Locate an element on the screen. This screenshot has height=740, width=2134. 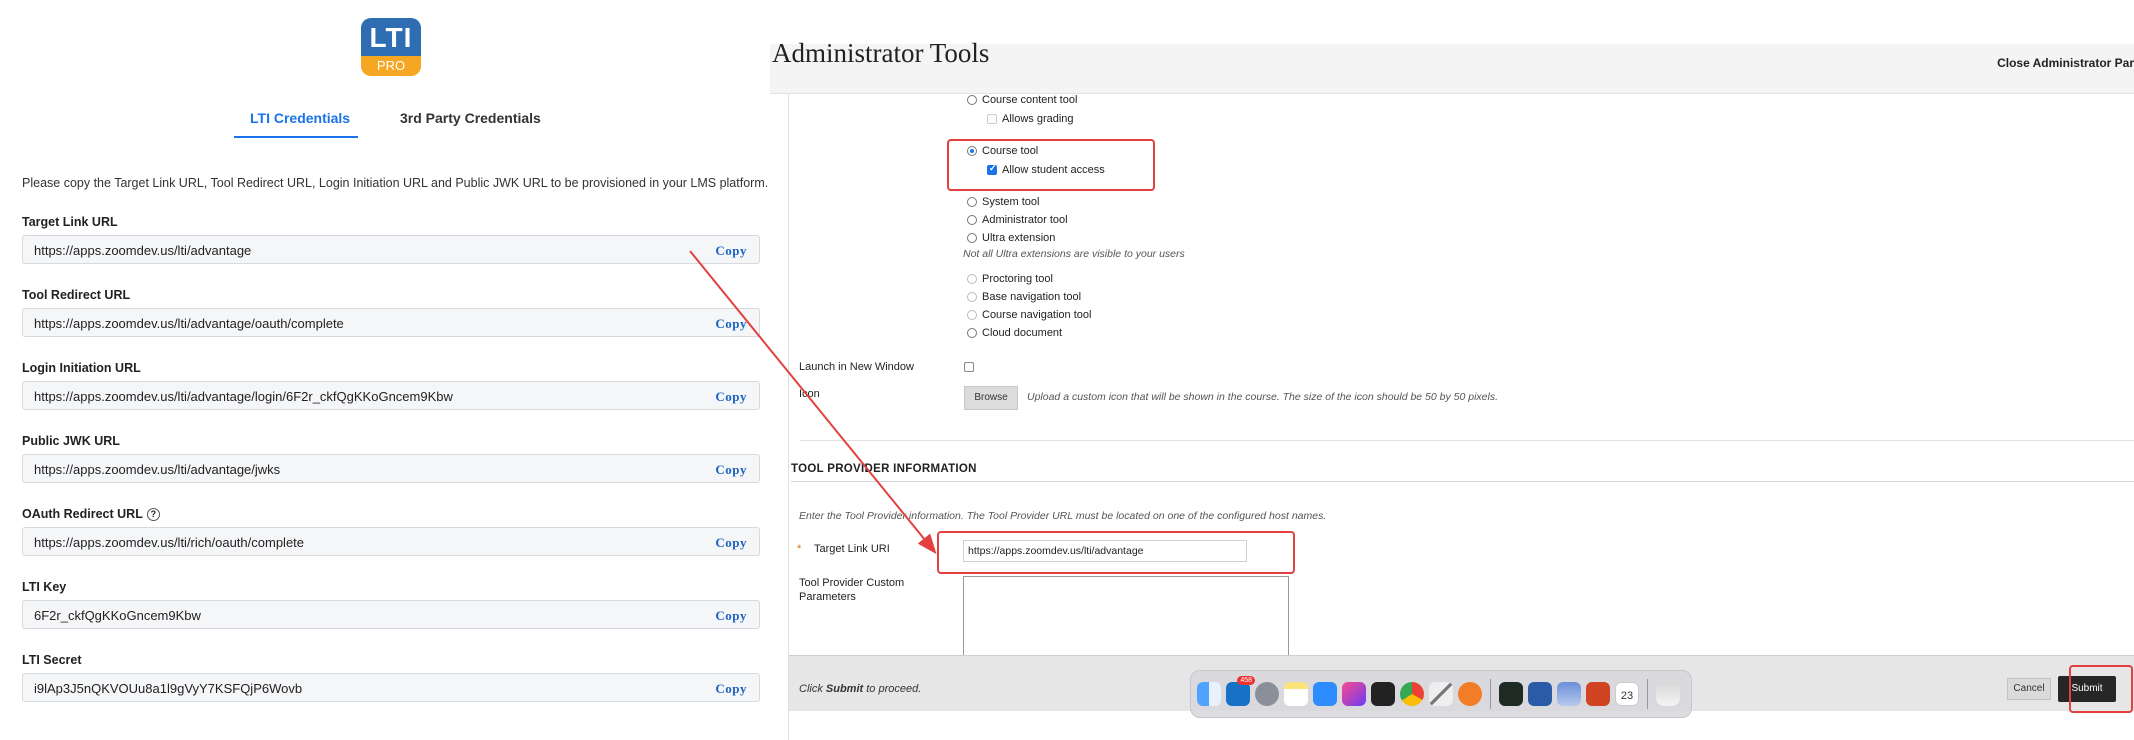
option-base-navigation-tool: Base navigation tool is located at coordinates (1024, 297).